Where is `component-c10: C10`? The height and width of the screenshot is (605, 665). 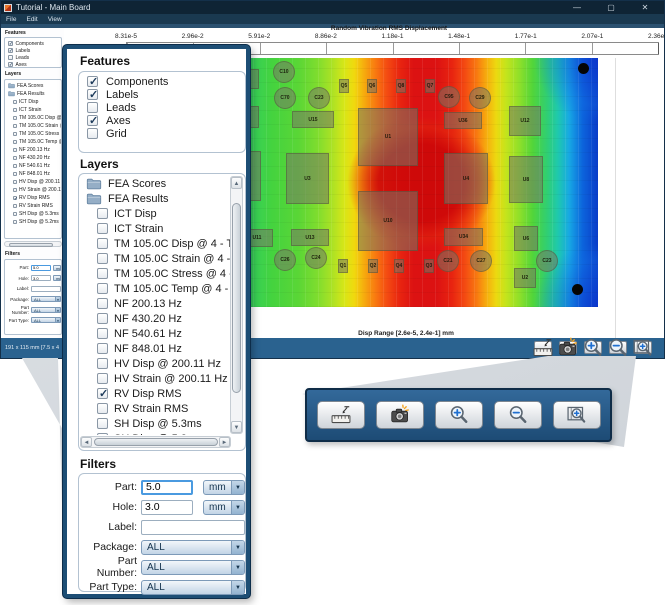
component-c10: C10 is located at coordinates (284, 72).